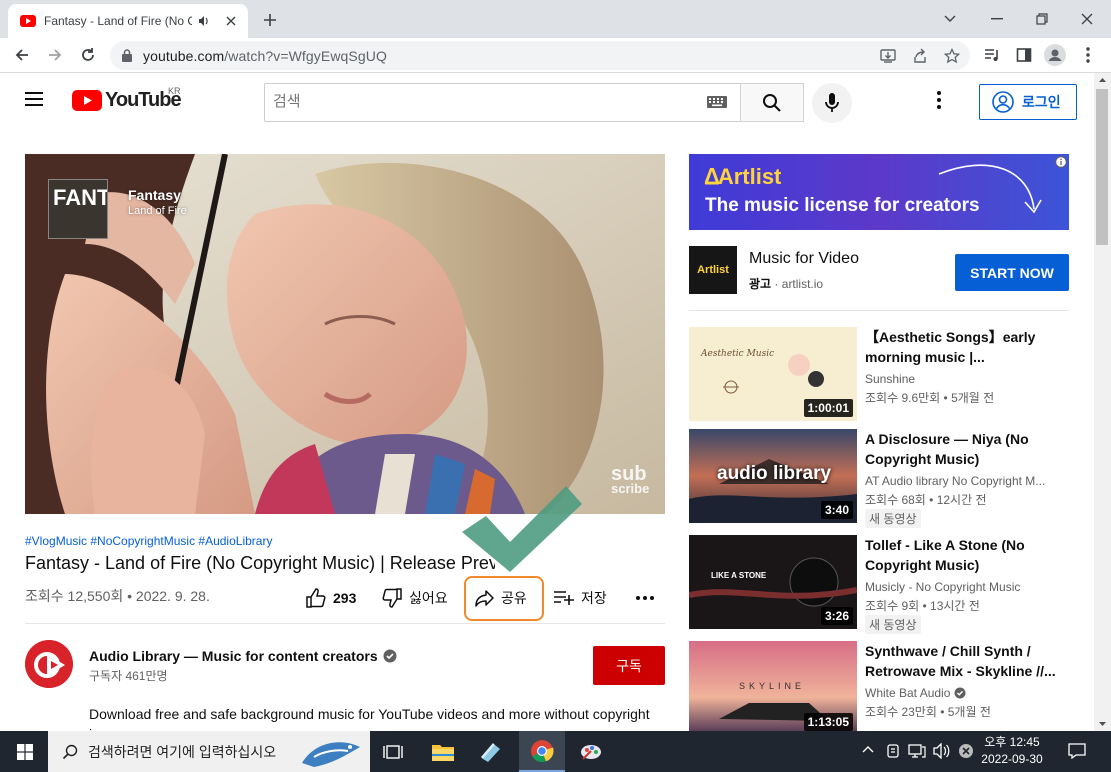 This screenshot has width=1111, height=772. I want to click on save-button: 저장, so click(580, 598).